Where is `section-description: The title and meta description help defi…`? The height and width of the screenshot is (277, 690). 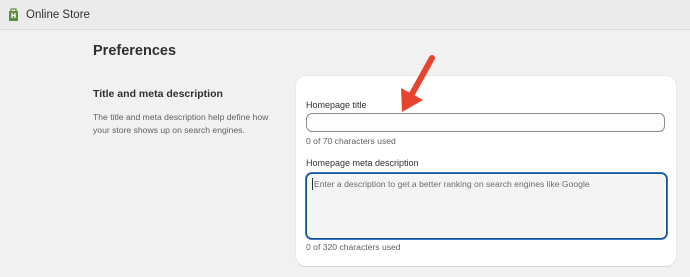 section-description: The title and meta description help defi… is located at coordinates (181, 123).